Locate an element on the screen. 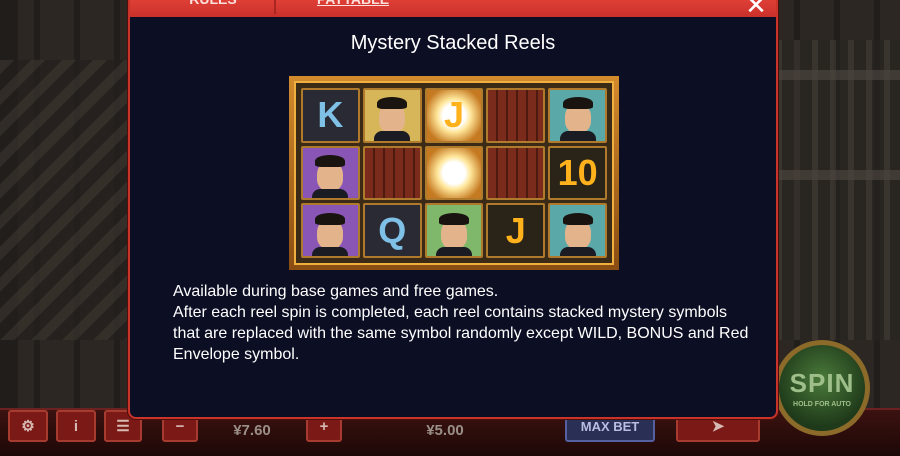 The height and width of the screenshot is (456, 900). close-icon: ✕ is located at coordinates (756, 10).